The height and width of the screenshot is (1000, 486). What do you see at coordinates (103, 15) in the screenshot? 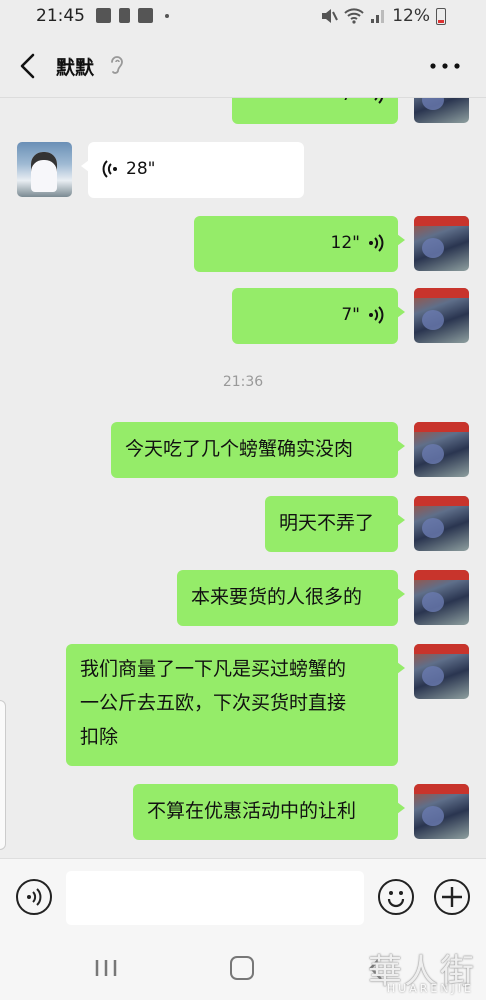
I see `gallery-icon` at bounding box center [103, 15].